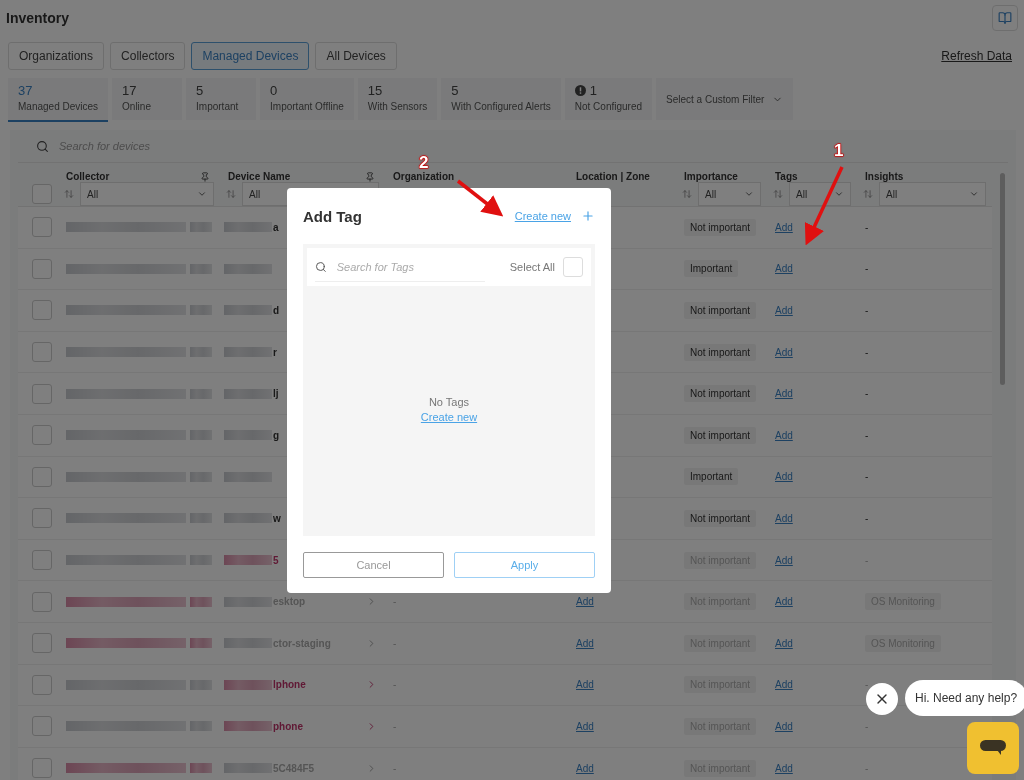 The image size is (1024, 780). I want to click on stat-filter: 37 Managed Devices, so click(58, 100).